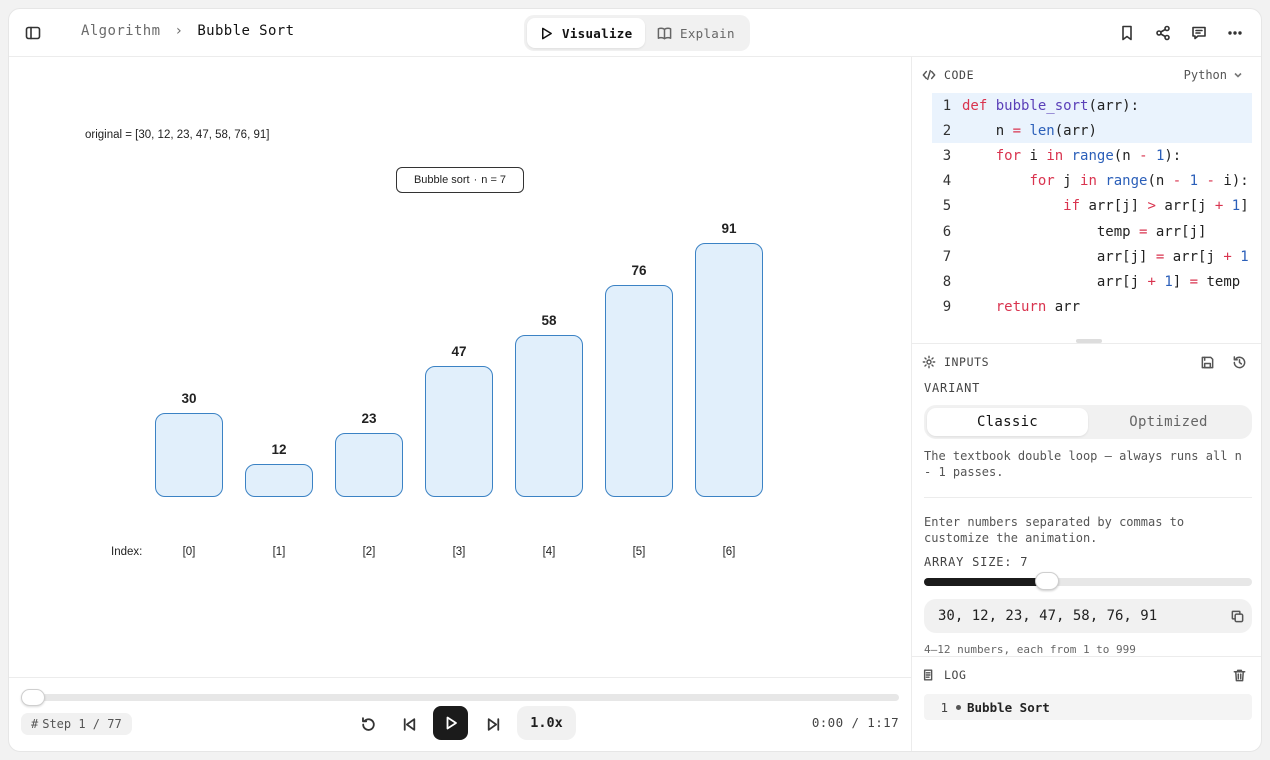  Describe the element at coordinates (729, 552) in the screenshot. I see `bar-index-label: [6]` at that location.